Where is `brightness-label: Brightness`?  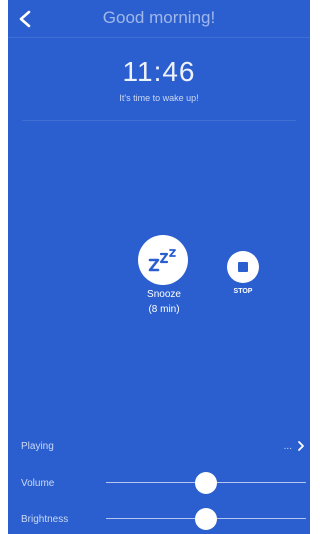
brightness-label: Brightness is located at coordinates (45, 519).